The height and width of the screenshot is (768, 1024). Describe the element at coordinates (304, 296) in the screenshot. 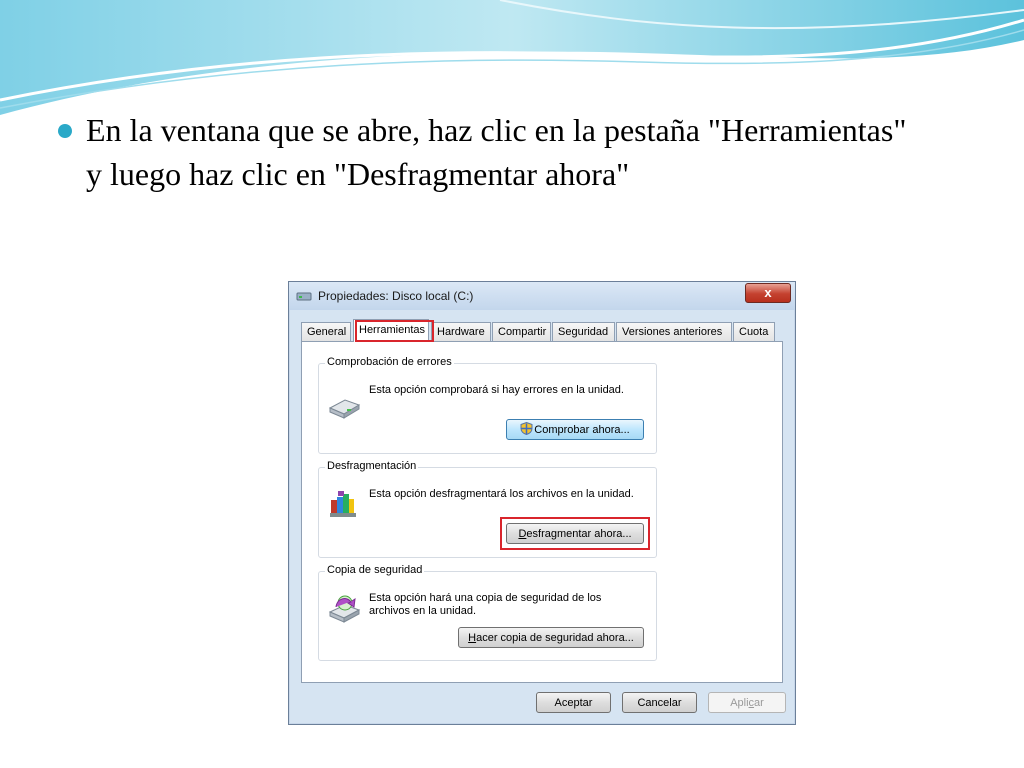

I see `drive-icon` at that location.